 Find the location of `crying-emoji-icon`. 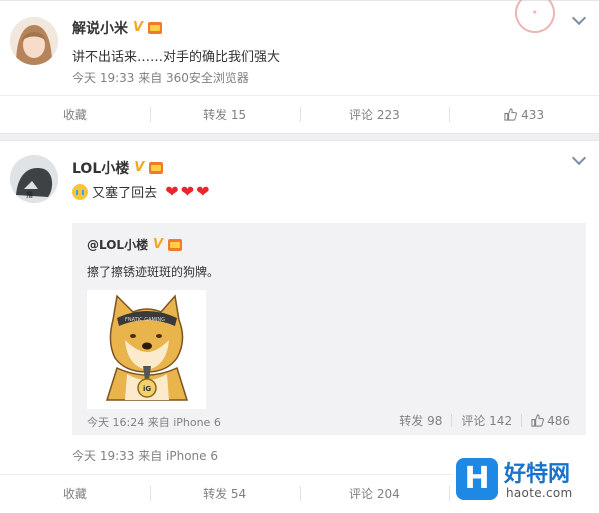

crying-emoji-icon is located at coordinates (80, 191).